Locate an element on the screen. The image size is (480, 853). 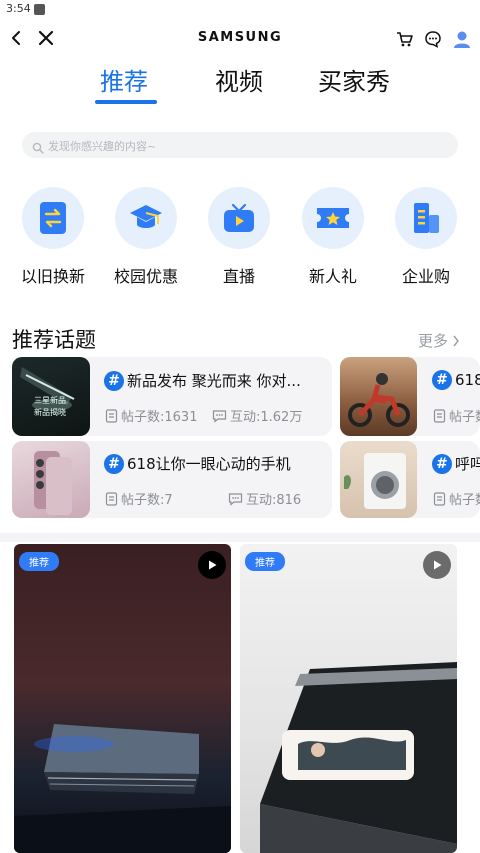
topic-title-row: # 呼吗 is located at coordinates (456, 463).